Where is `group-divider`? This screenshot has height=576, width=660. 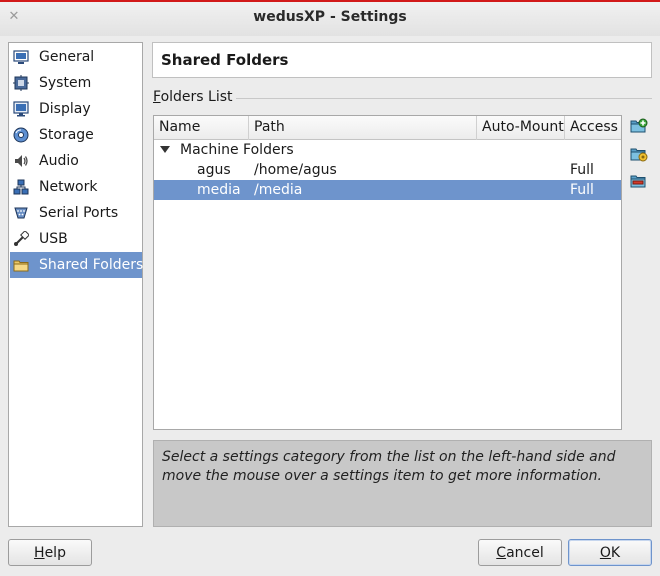
group-divider is located at coordinates (444, 98).